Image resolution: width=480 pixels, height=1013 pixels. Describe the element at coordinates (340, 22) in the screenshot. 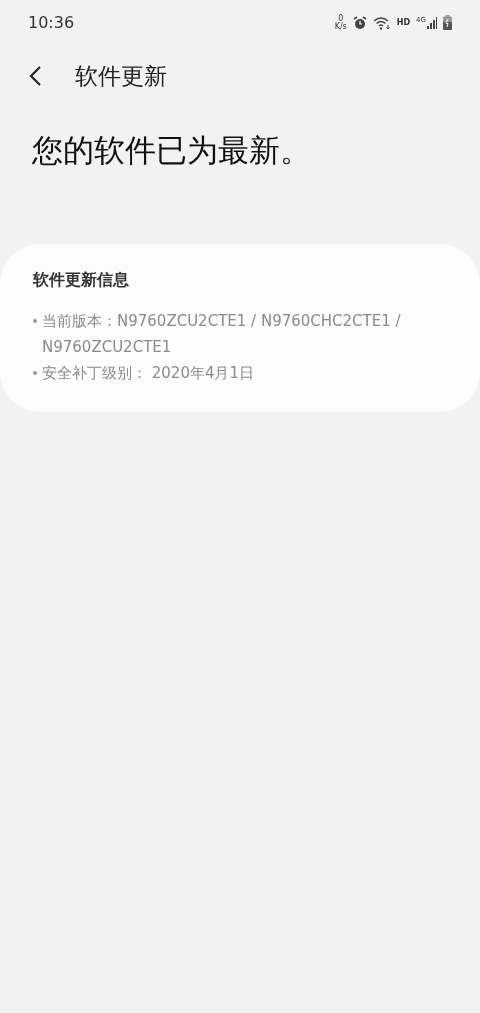

I see `network-speed: 0 K/s` at that location.